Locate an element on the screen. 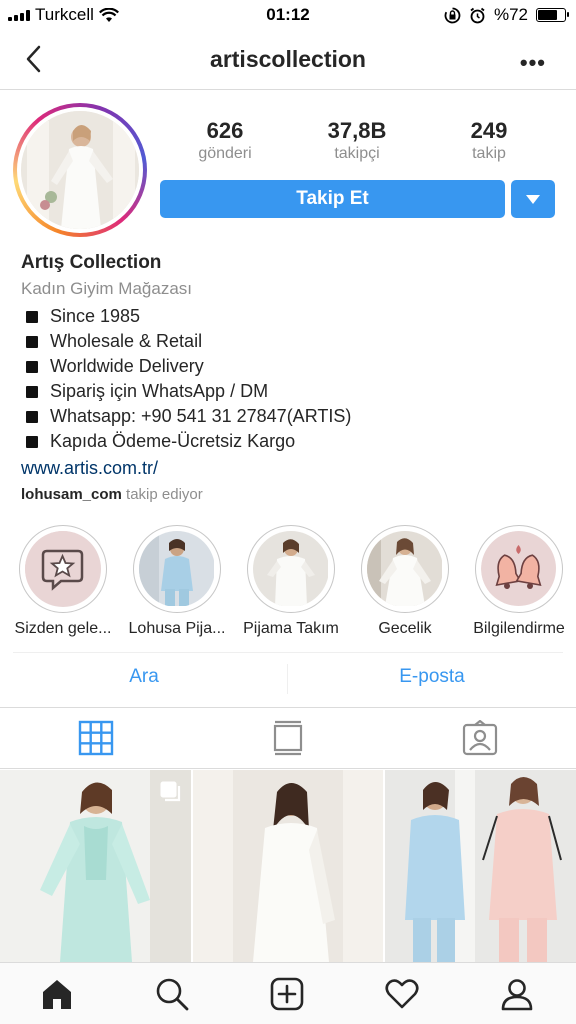  posts-count: 626 is located at coordinates (225, 130).